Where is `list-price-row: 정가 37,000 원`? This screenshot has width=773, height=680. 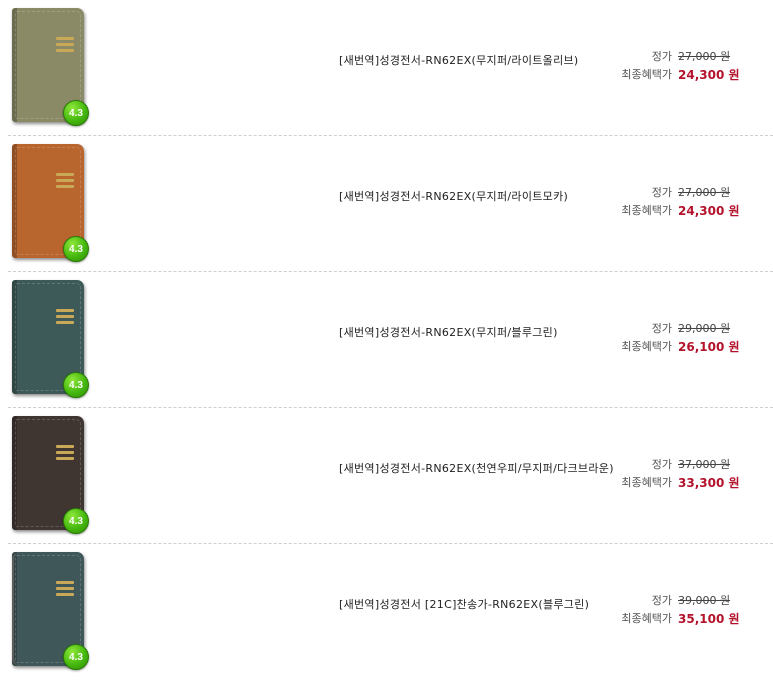 list-price-row: 정가 37,000 원 is located at coordinates (690, 465).